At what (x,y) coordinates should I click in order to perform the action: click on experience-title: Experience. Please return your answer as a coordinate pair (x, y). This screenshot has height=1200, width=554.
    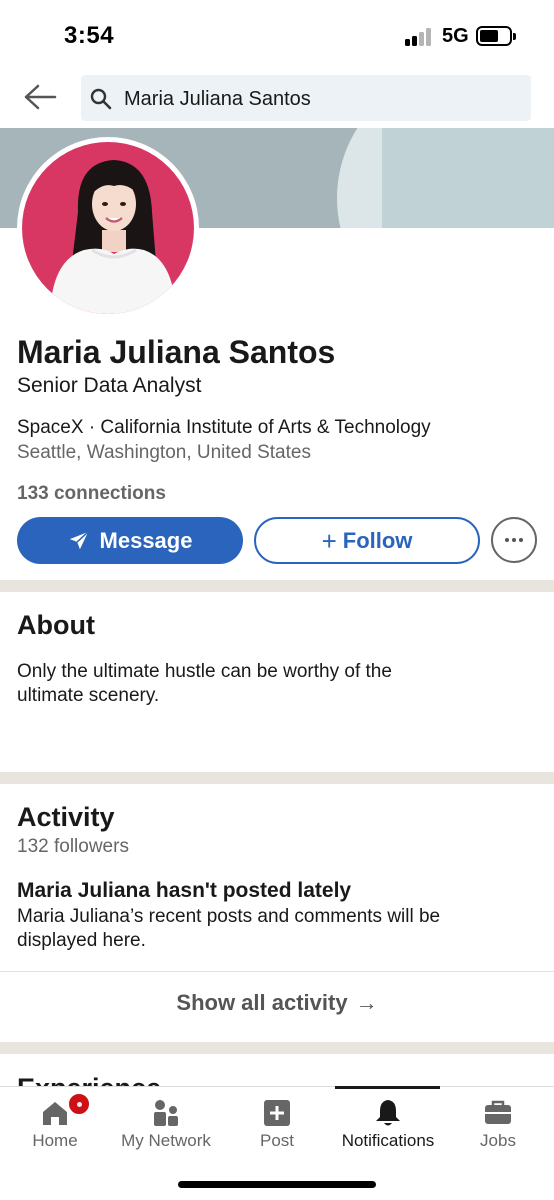
    Looking at the image, I should click on (89, 1076).